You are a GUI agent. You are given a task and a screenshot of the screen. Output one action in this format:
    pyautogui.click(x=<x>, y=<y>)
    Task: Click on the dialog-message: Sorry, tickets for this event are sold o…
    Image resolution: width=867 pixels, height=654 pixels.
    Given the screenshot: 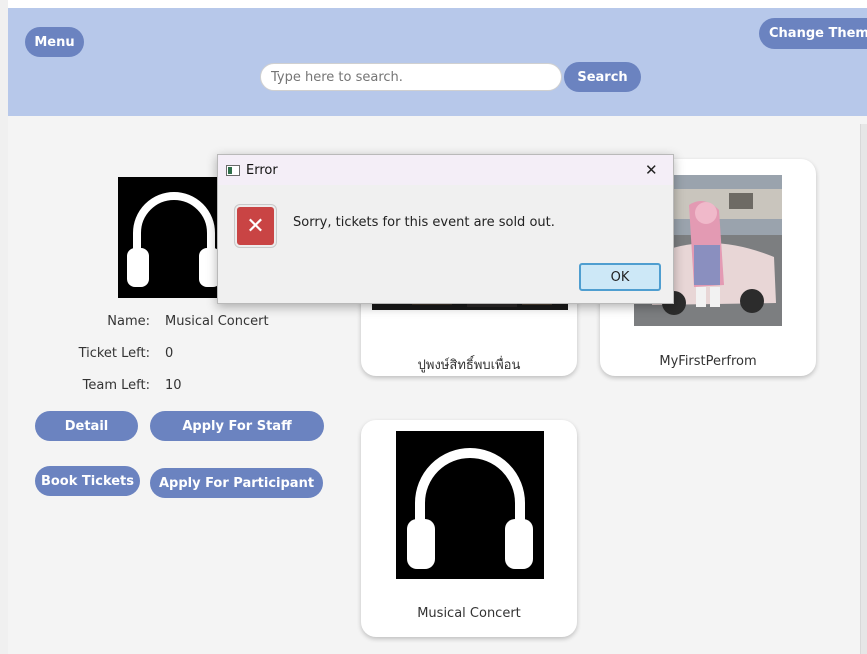 What is the action you would take?
    pyautogui.click(x=424, y=222)
    